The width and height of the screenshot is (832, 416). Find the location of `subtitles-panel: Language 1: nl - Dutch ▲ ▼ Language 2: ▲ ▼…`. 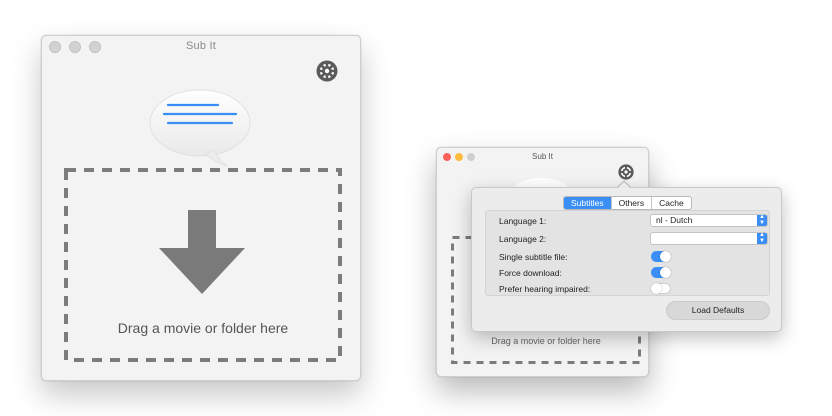

subtitles-panel: Language 1: nl - Dutch ▲ ▼ Language 2: ▲ ▼… is located at coordinates (627, 253).